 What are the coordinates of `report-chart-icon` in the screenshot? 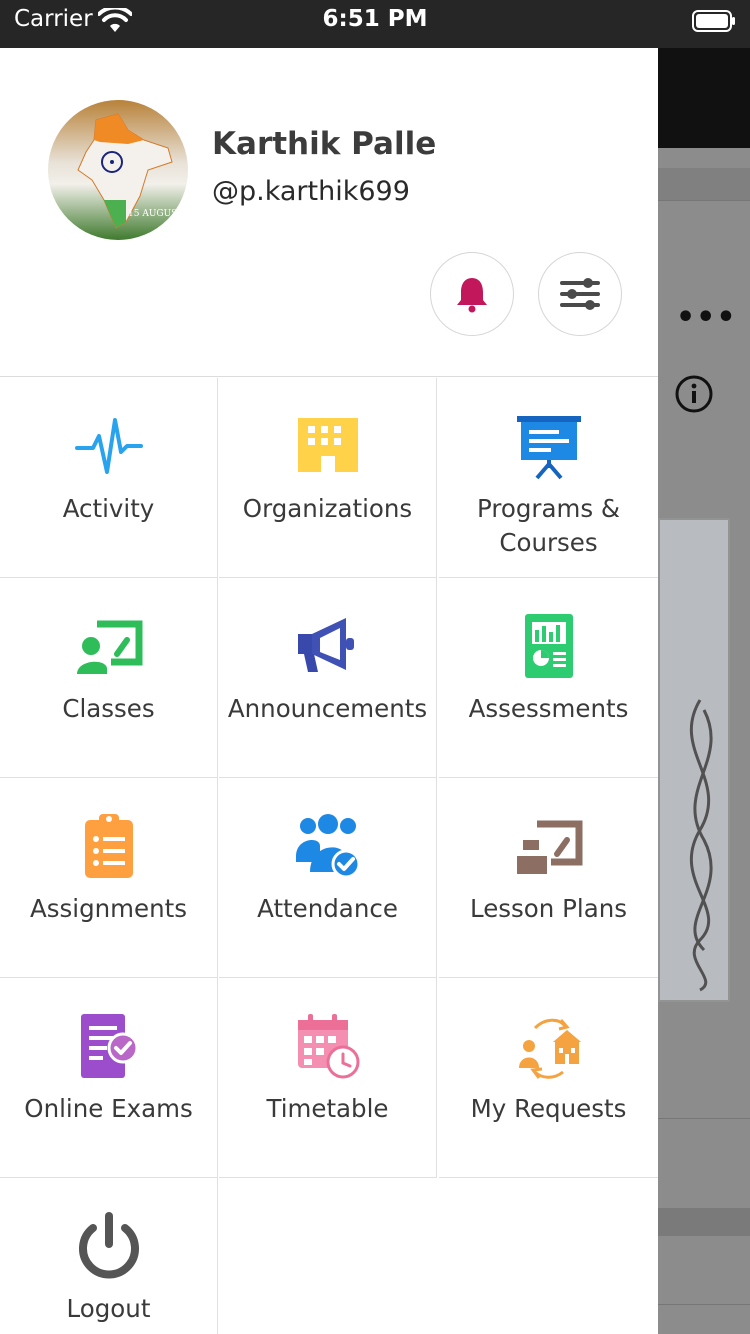 It's located at (548, 646).